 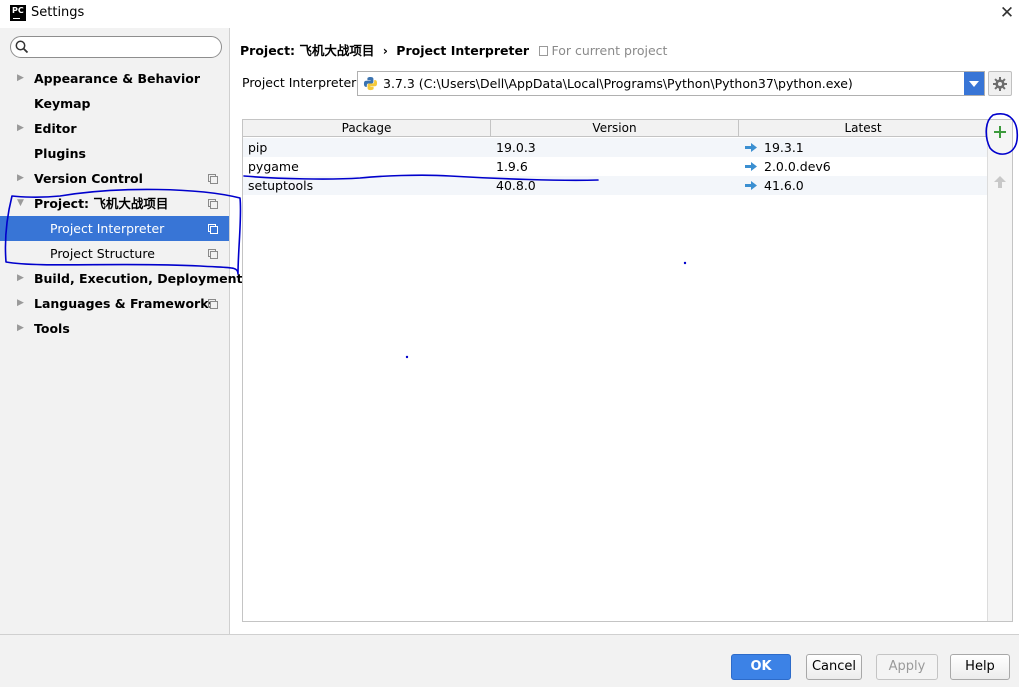 What do you see at coordinates (307, 50) in the screenshot?
I see `breadcrumb-project: Project: 飞机大战项目` at bounding box center [307, 50].